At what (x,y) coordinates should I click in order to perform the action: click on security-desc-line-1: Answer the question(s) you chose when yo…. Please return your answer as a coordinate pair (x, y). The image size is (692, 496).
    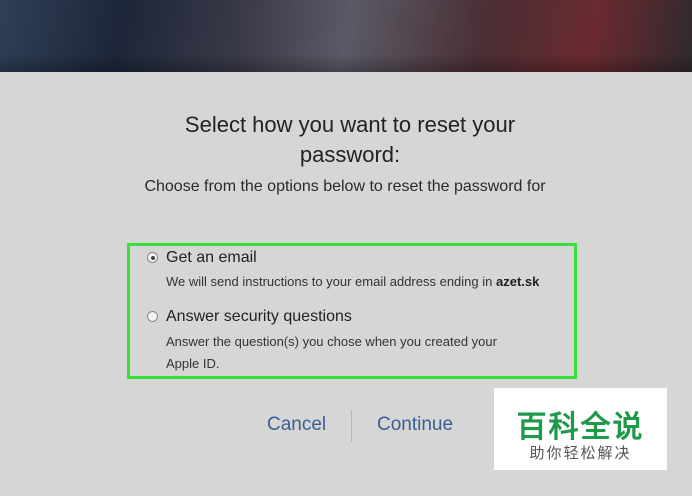
    Looking at the image, I should click on (331, 341).